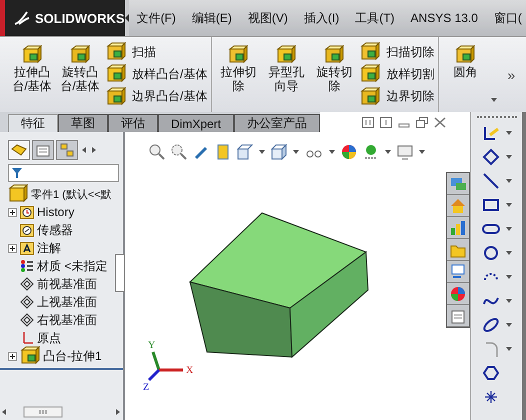 This screenshot has width=526, height=420. Describe the element at coordinates (458, 272) in the screenshot. I see `layout-icon` at that location.